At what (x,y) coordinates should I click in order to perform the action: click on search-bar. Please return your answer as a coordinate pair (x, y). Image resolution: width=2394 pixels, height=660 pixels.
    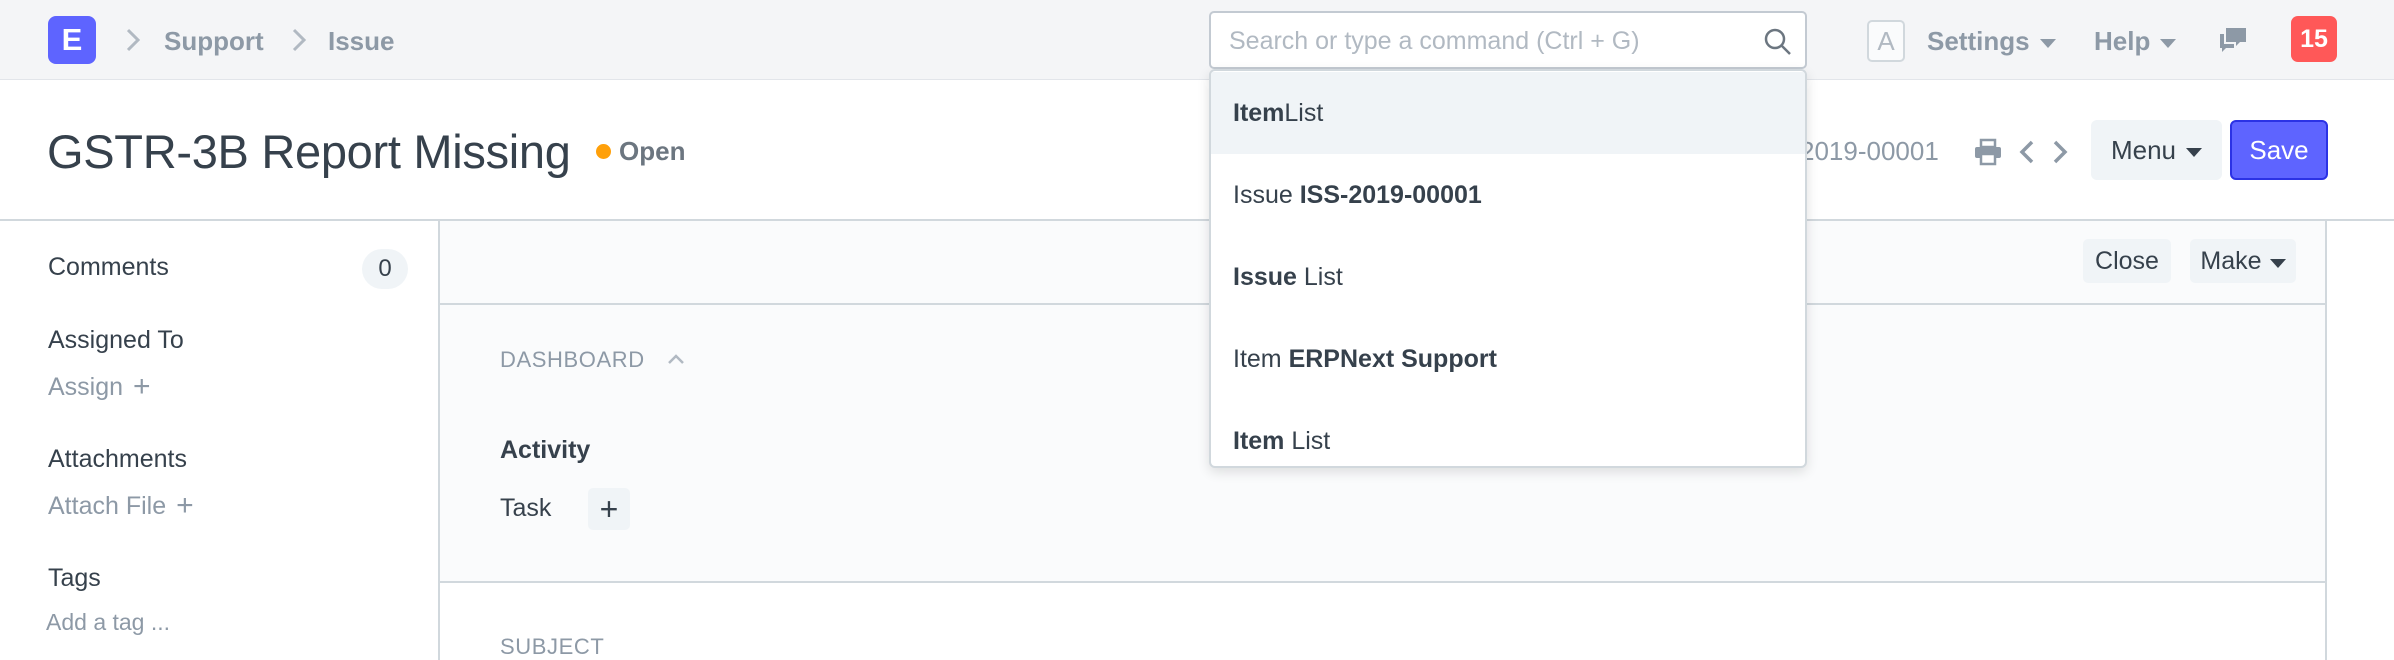
    Looking at the image, I should click on (1508, 40).